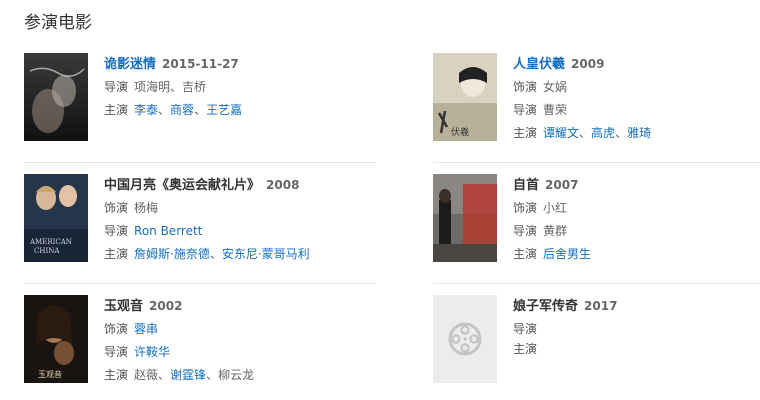  Describe the element at coordinates (50, 374) in the screenshot. I see `svg-text: 玉观音` at that location.